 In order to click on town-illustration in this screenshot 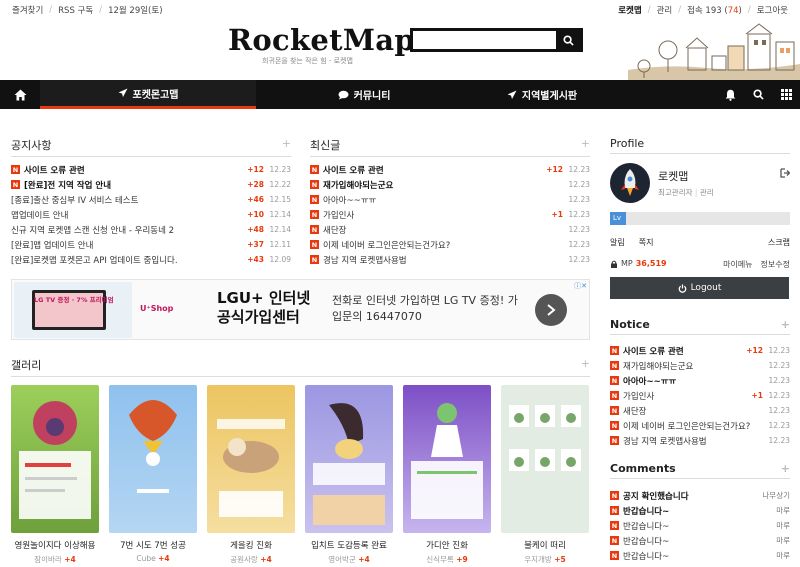, I will do `click(714, 51)`.